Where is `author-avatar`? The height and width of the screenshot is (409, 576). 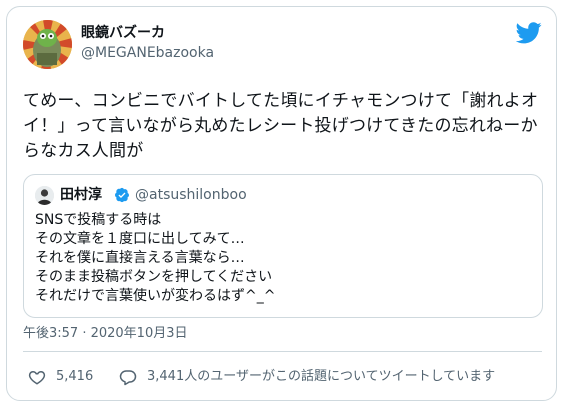 author-avatar is located at coordinates (47, 44).